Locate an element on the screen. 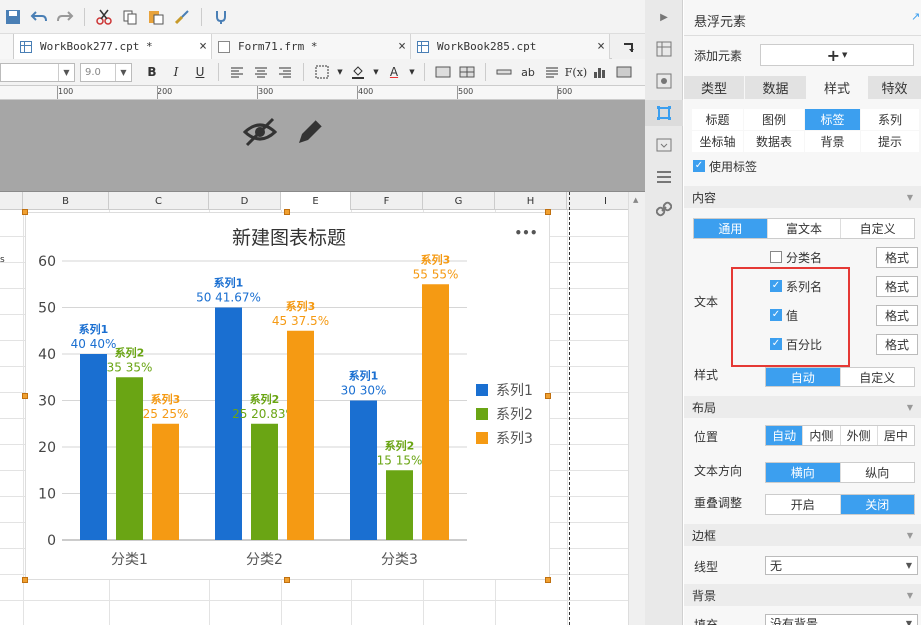 This screenshot has height=625, width=921. text-icon: ab is located at coordinates (528, 72).